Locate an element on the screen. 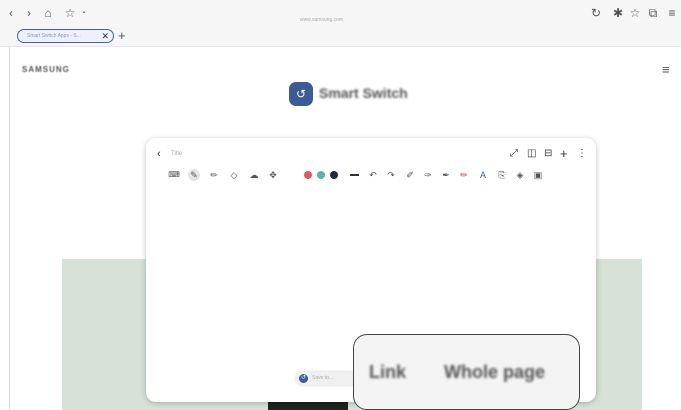 The width and height of the screenshot is (681, 410). shape-pen-icon: ✐ is located at coordinates (410, 175).